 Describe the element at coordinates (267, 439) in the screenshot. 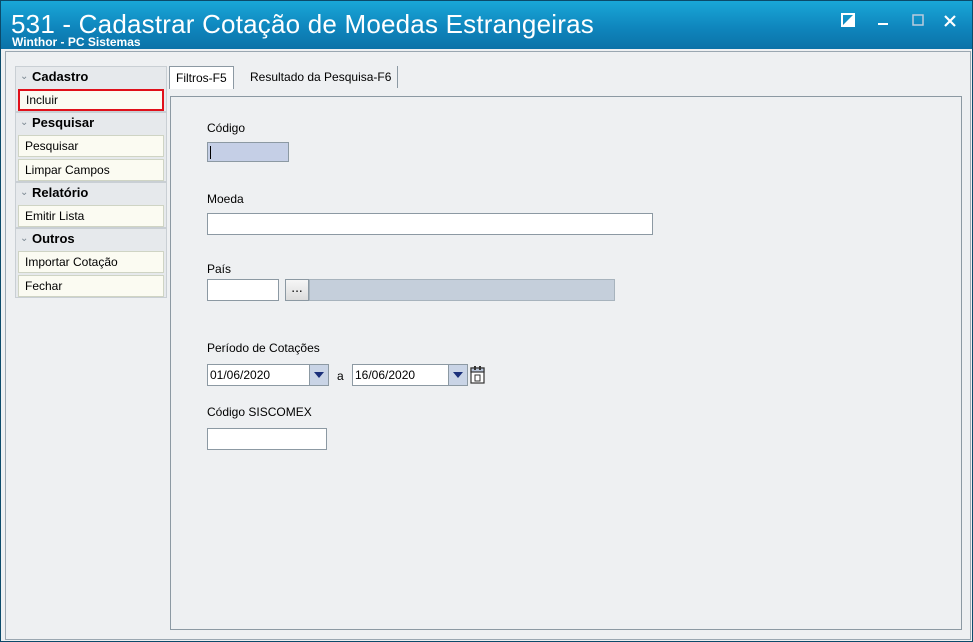

I see `siscomex-input` at that location.